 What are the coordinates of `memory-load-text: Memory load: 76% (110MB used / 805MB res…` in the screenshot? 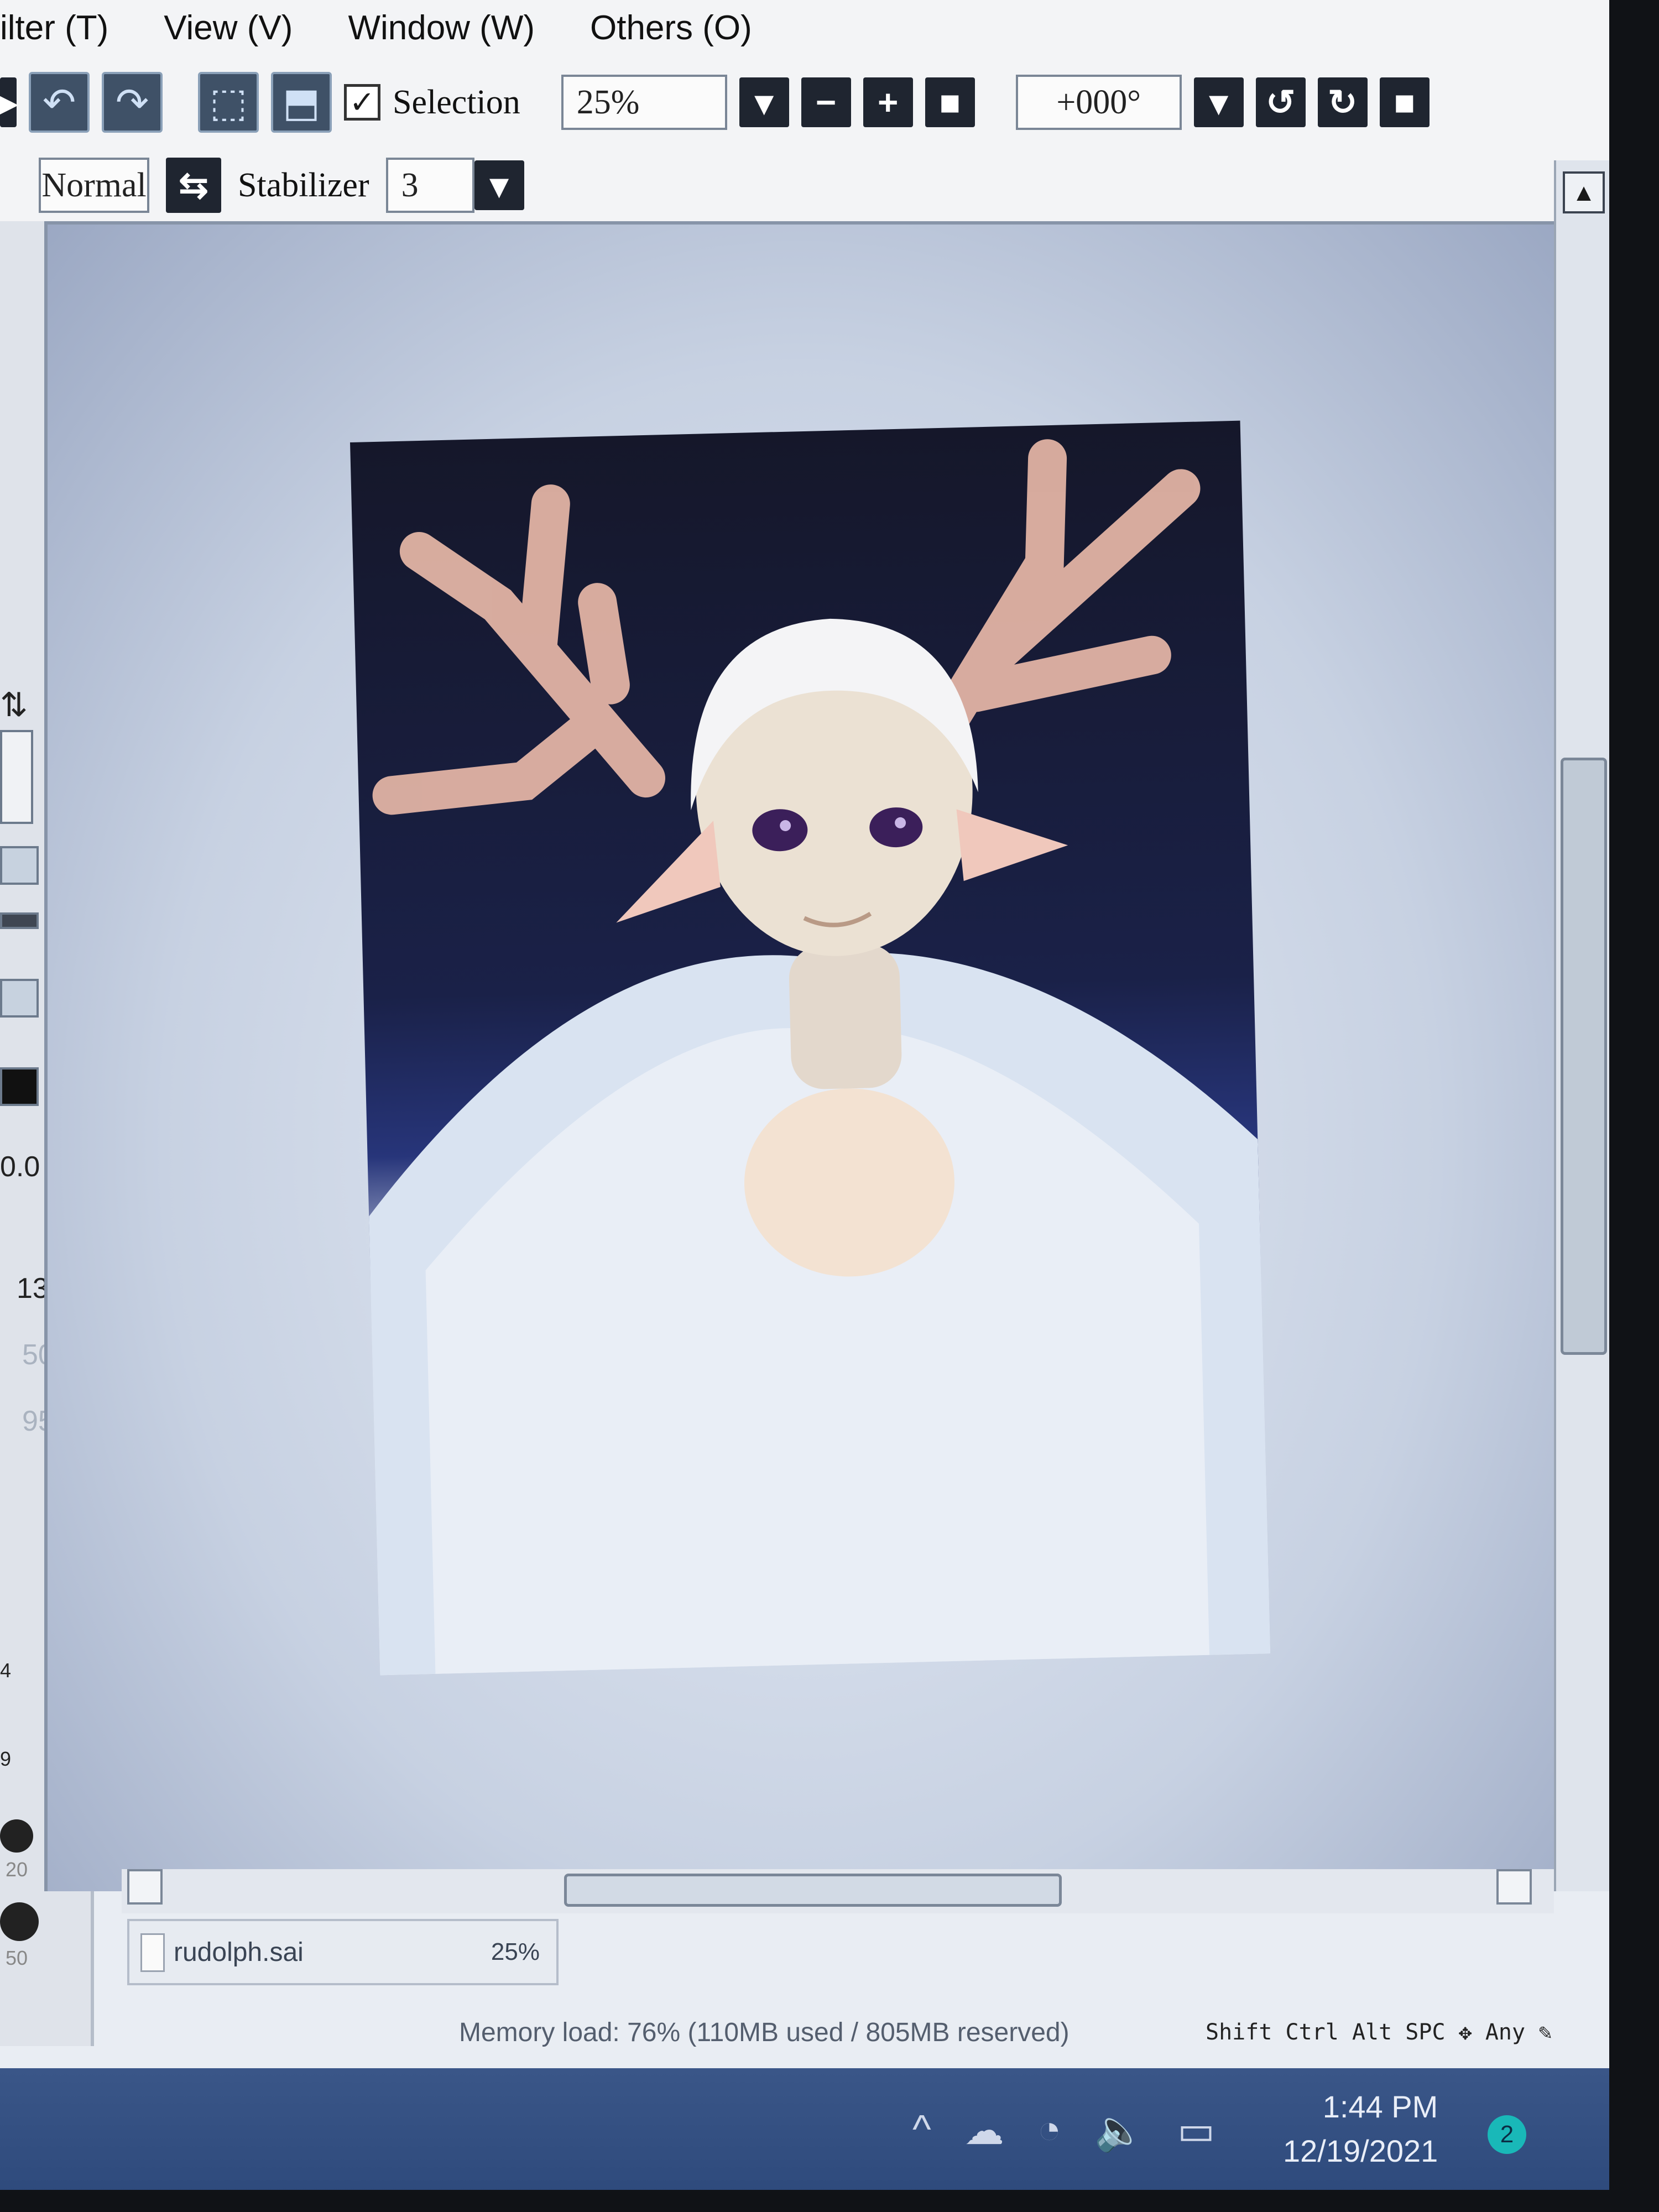 It's located at (765, 2032).